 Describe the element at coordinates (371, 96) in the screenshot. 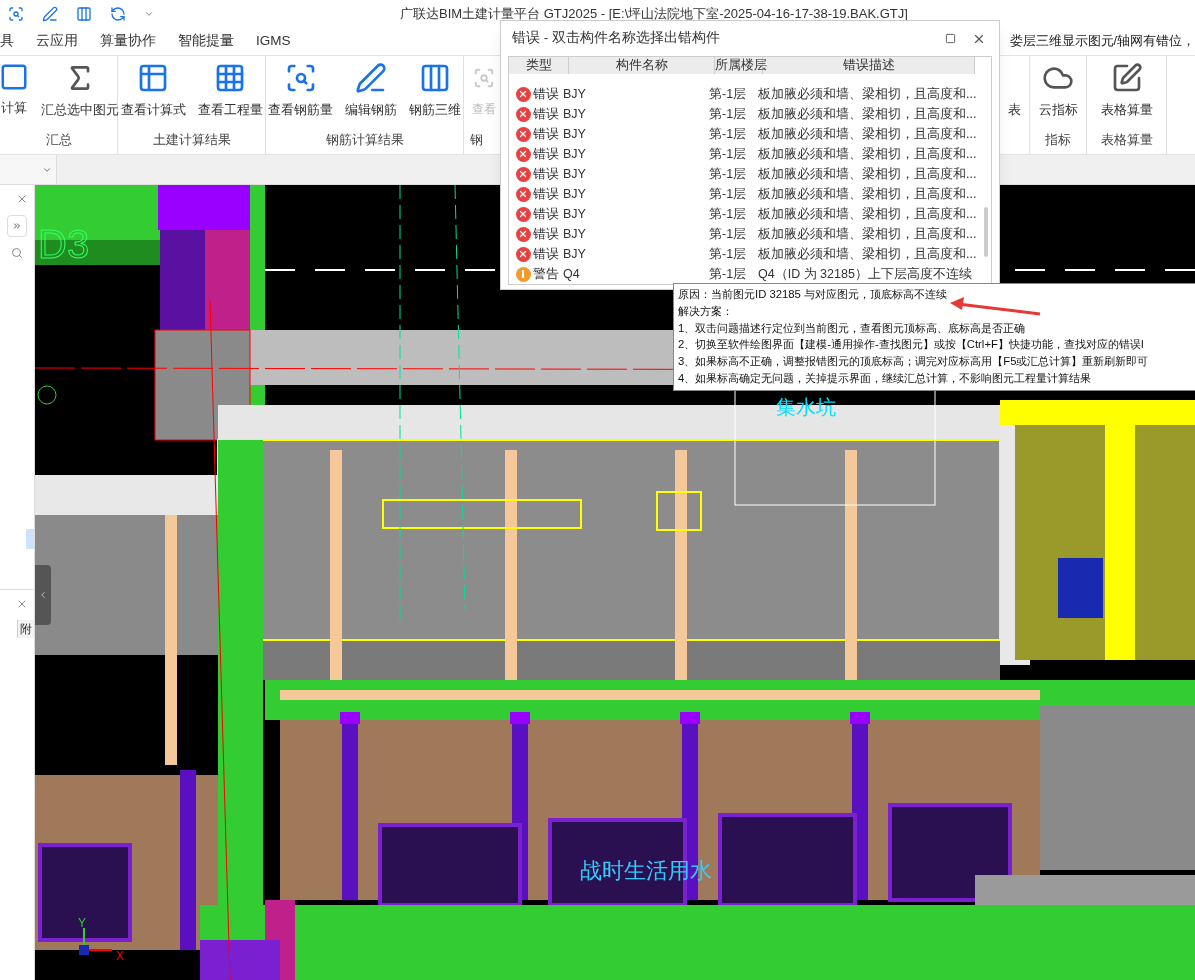

I see `ribbon-button: 编辑钢筋` at that location.